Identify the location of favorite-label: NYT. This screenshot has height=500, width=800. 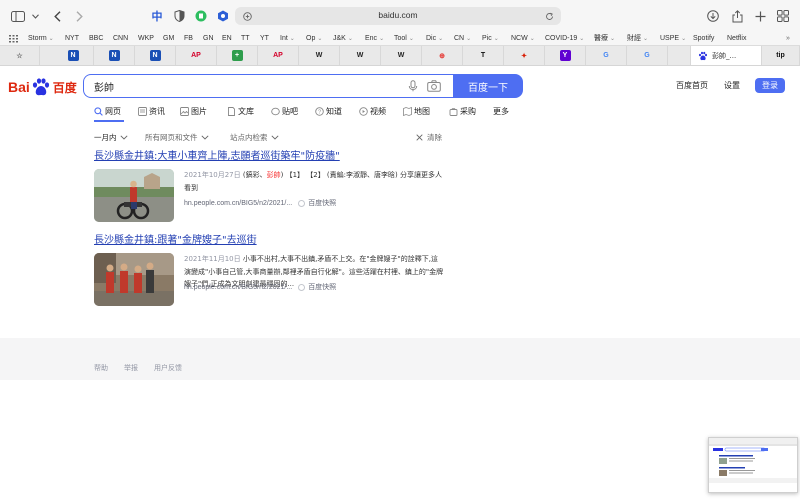
(72, 38).